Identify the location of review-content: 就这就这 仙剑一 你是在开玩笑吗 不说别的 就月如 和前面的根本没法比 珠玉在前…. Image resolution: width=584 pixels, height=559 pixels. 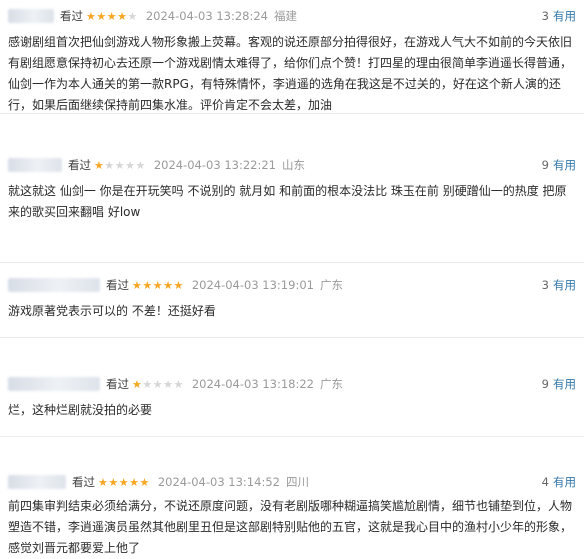
(287, 201).